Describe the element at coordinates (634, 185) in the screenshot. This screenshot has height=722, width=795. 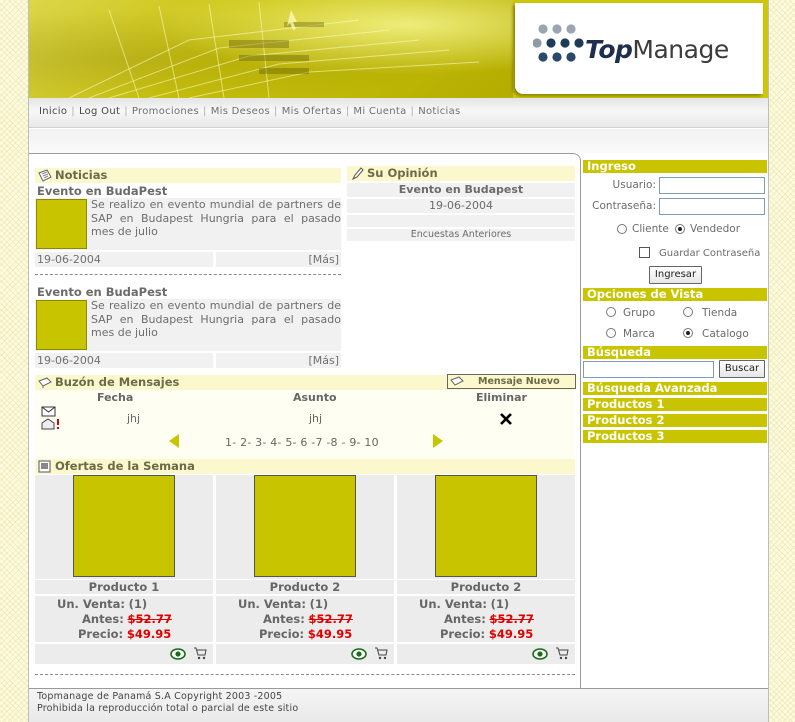
I see `username-label: Usuario:` at that location.